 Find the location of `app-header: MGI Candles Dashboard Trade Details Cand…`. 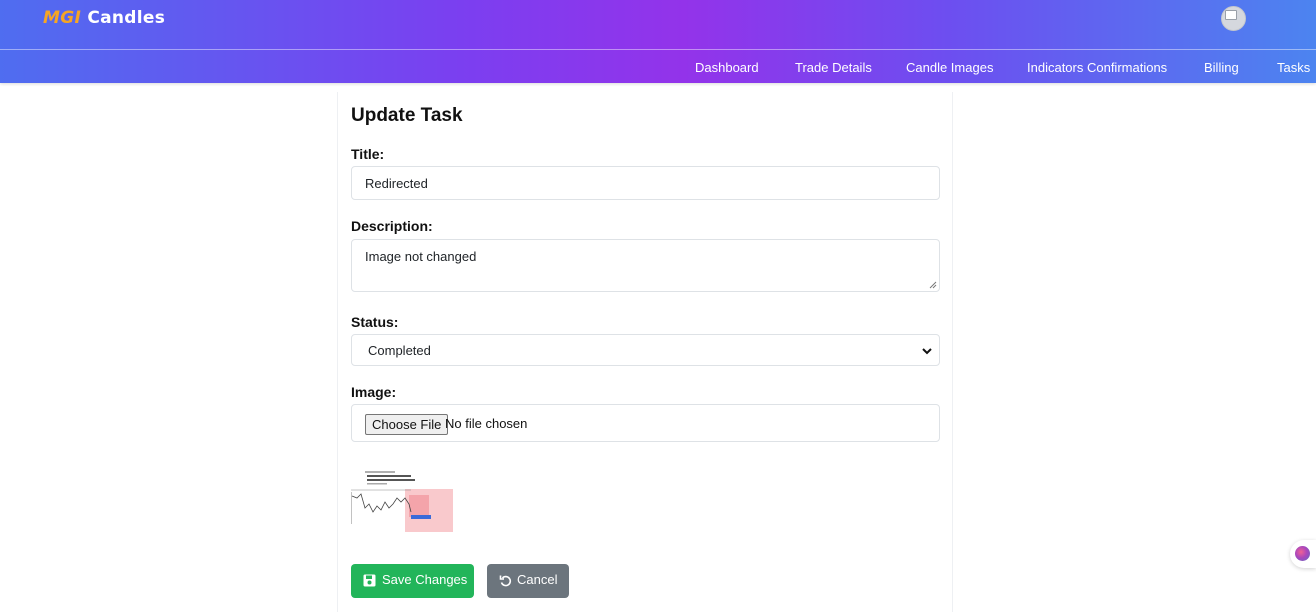

app-header: MGI Candles Dashboard Trade Details Cand… is located at coordinates (658, 41).